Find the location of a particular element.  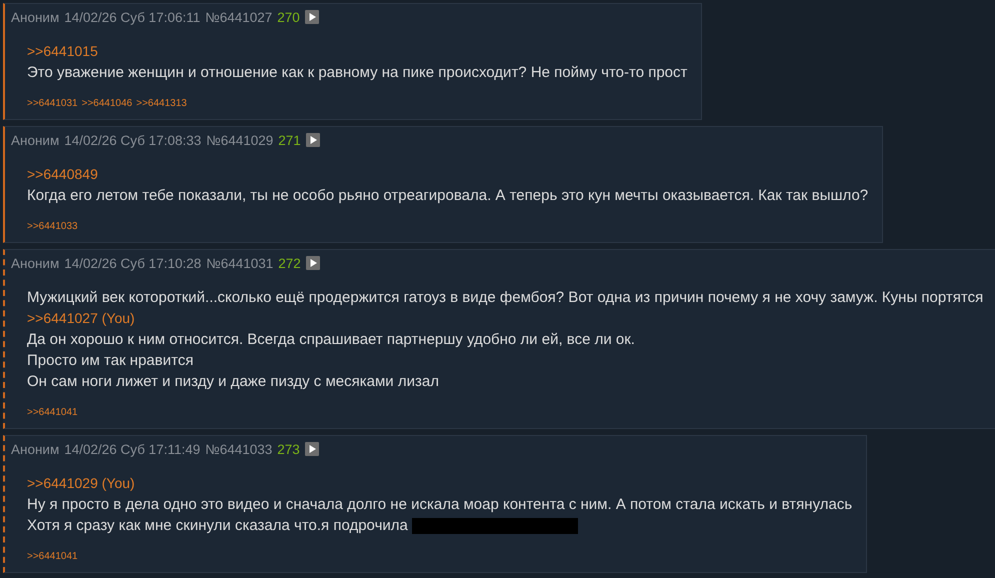

post-text: Хотя я сразу как мне скинули сказала что.я подрочила is located at coordinates (217, 526).